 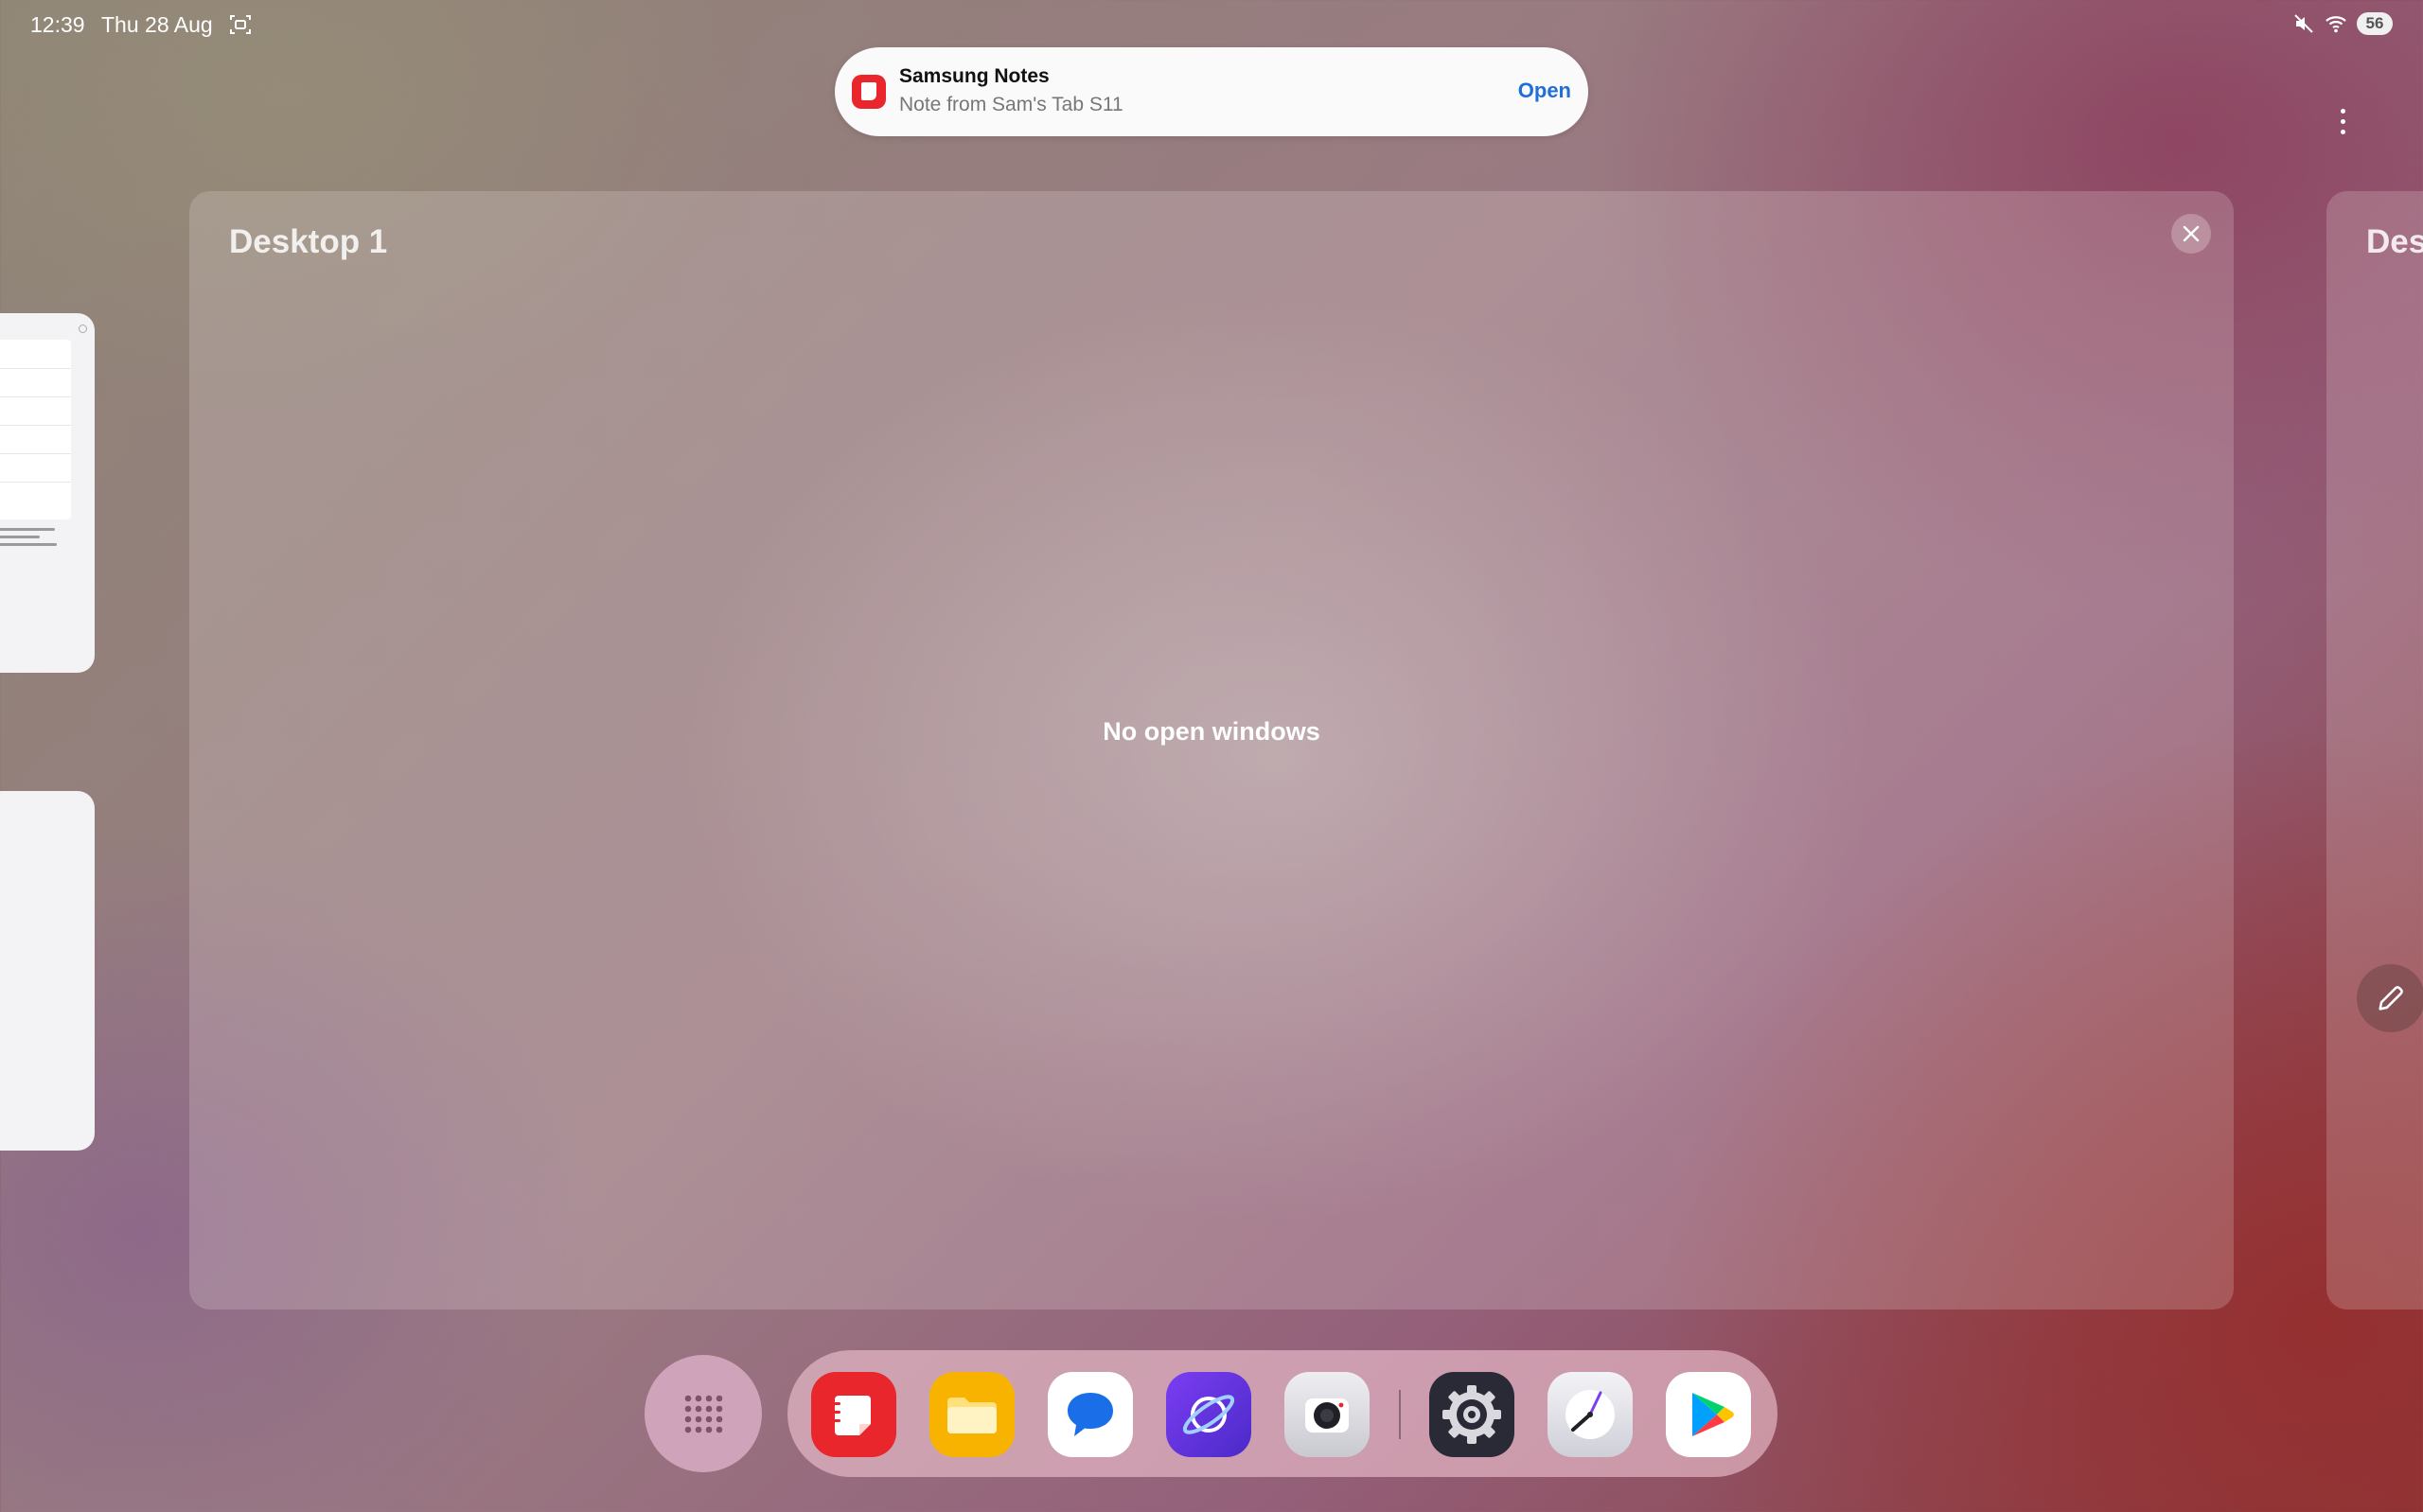 What do you see at coordinates (974, 76) in the screenshot?
I see `notification-app-name: Samsung Notes` at bounding box center [974, 76].